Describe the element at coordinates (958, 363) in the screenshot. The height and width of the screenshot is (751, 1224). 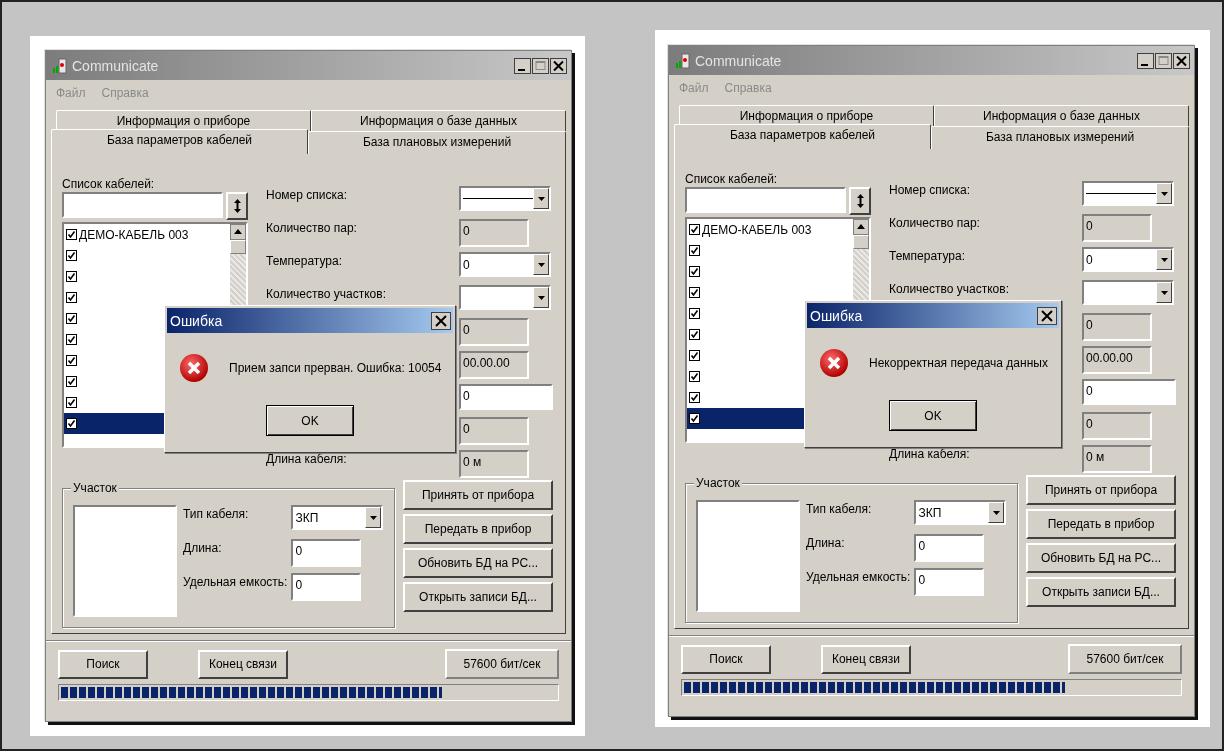
I see `error-message: Некорректная передача данных` at that location.